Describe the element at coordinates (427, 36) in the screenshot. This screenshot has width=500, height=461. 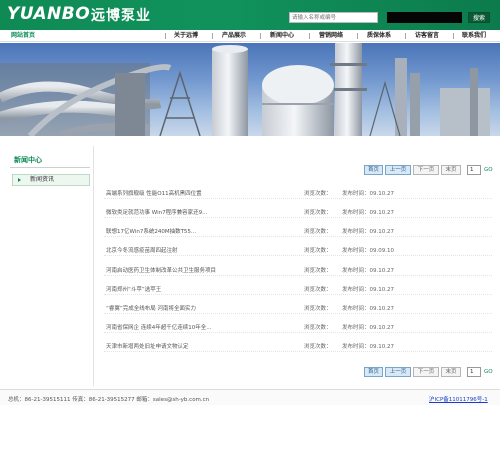
I see `nav-item-guestbook: 访客留言` at that location.